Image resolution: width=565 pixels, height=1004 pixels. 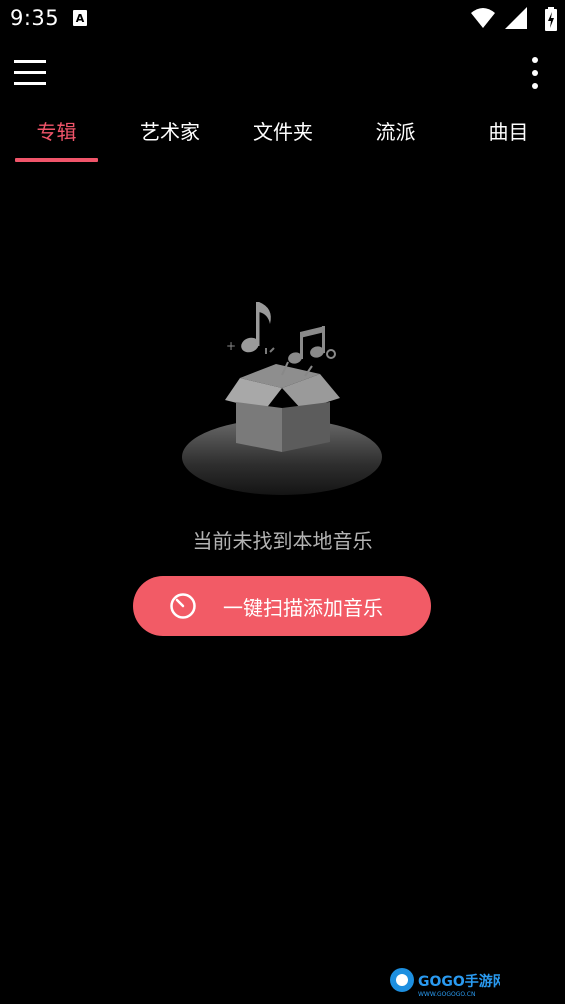 I want to click on active-tab-indicator, so click(x=56, y=160).